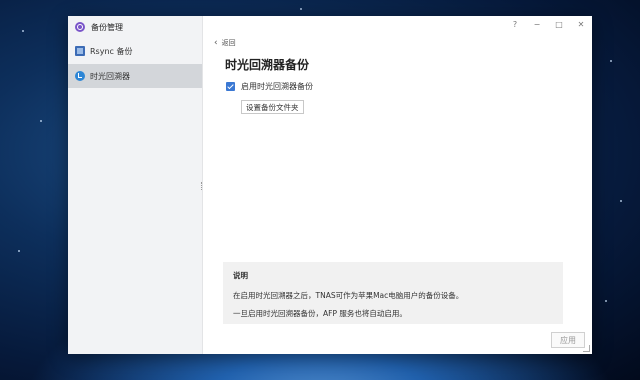  Describe the element at coordinates (135, 27) in the screenshot. I see `app-header: 备份管理` at that location.